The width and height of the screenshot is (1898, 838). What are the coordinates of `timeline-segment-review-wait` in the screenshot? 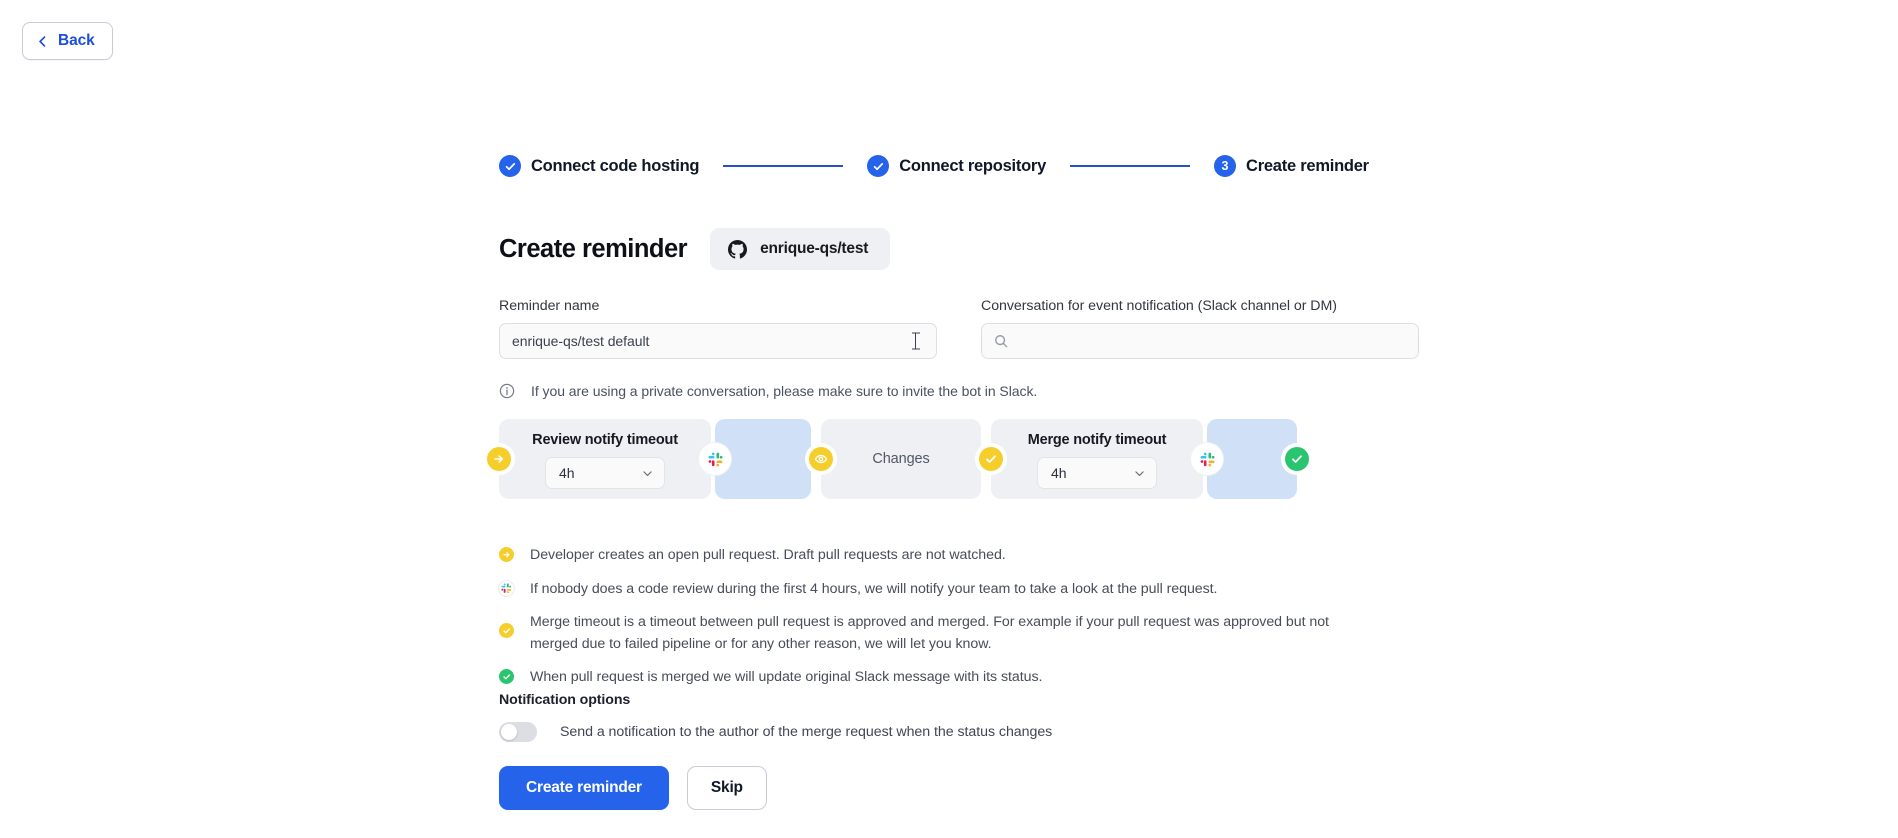 It's located at (763, 459).